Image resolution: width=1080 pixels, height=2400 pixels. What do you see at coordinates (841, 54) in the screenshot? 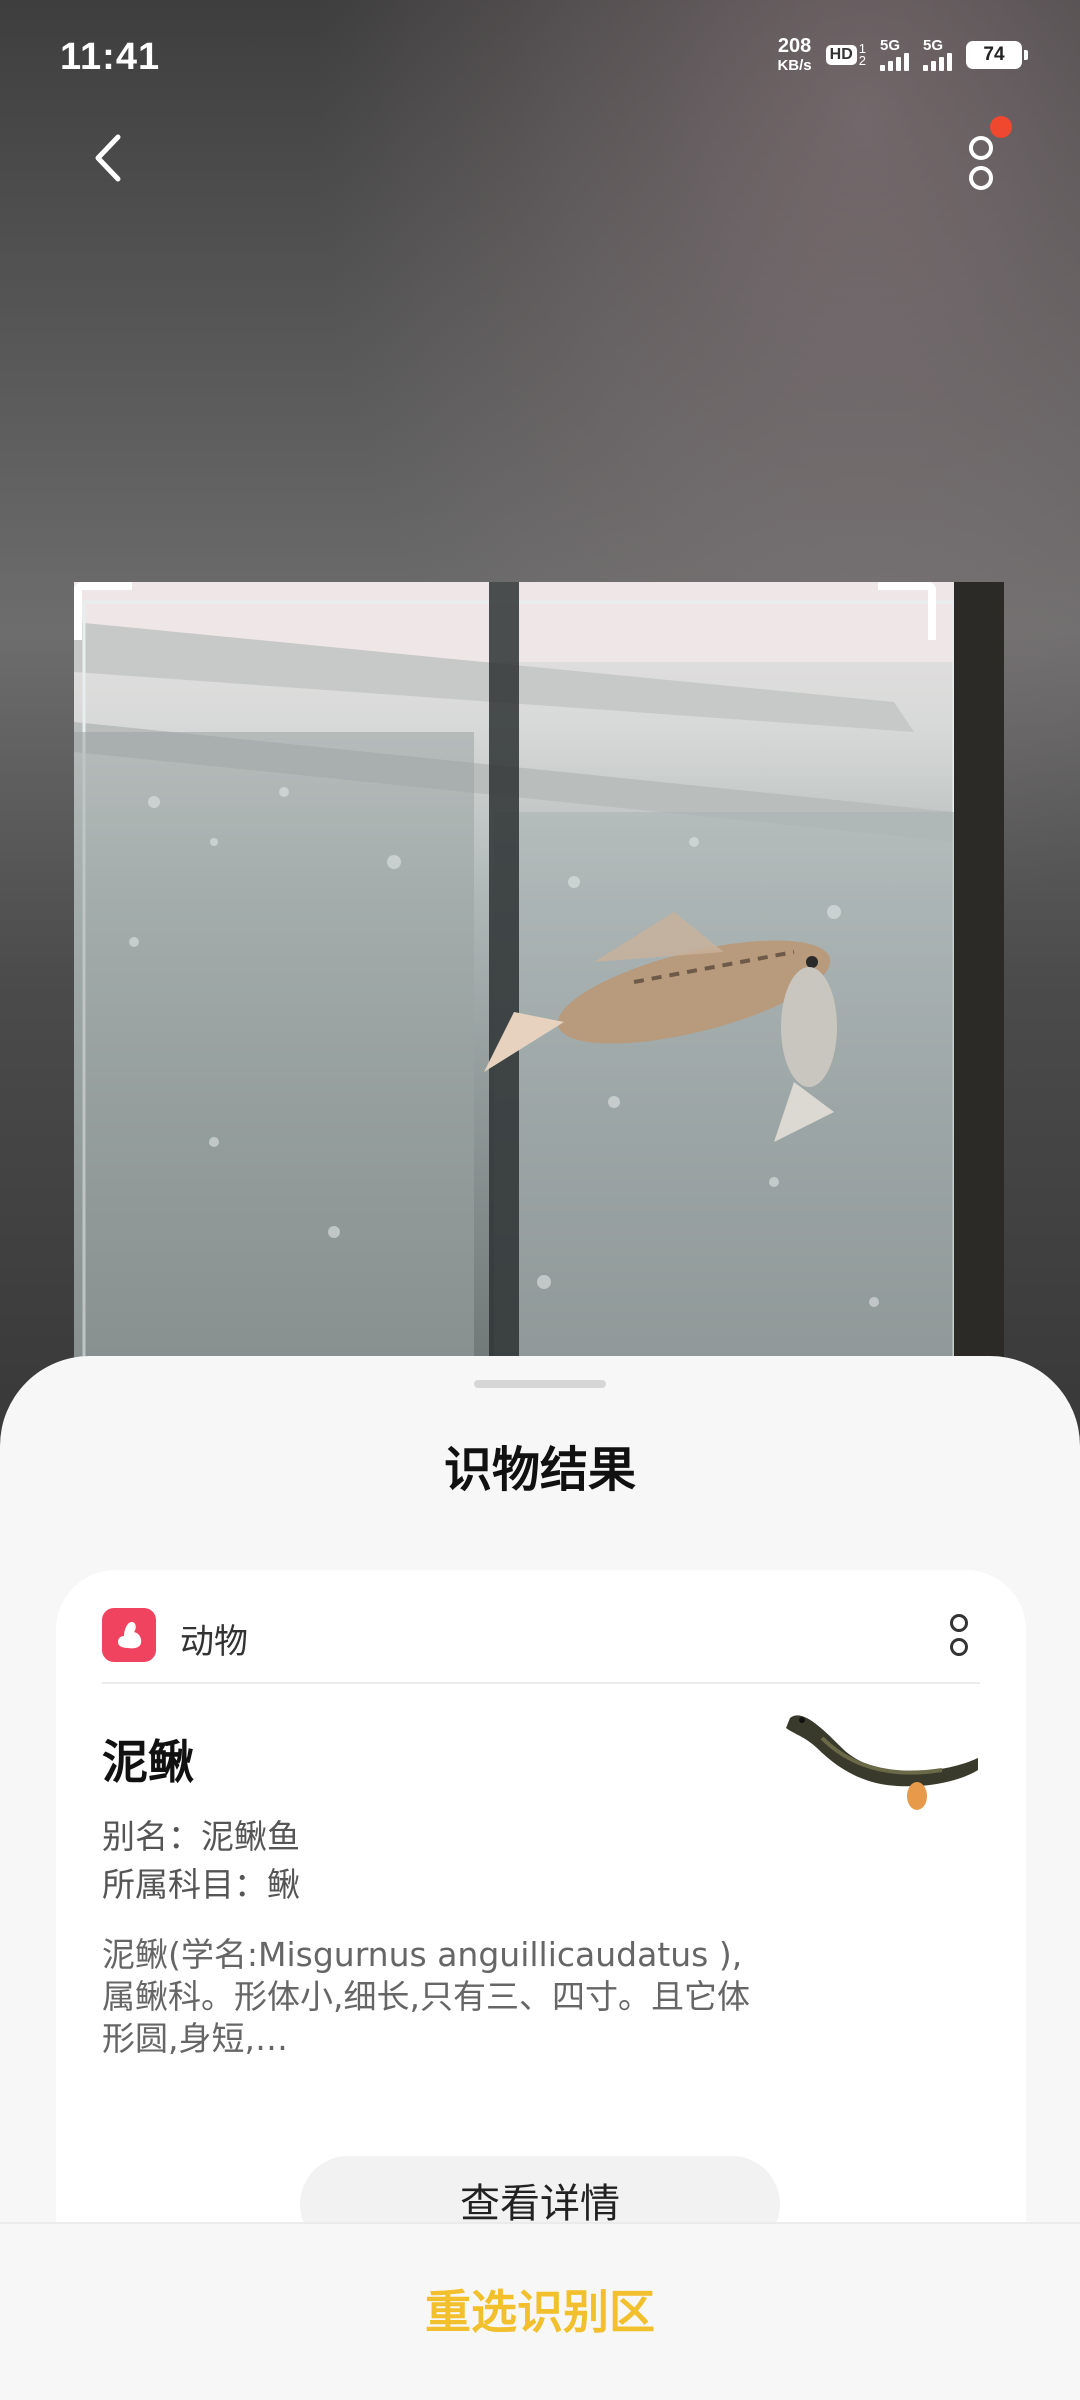
I see `hd-label: HD` at bounding box center [841, 54].